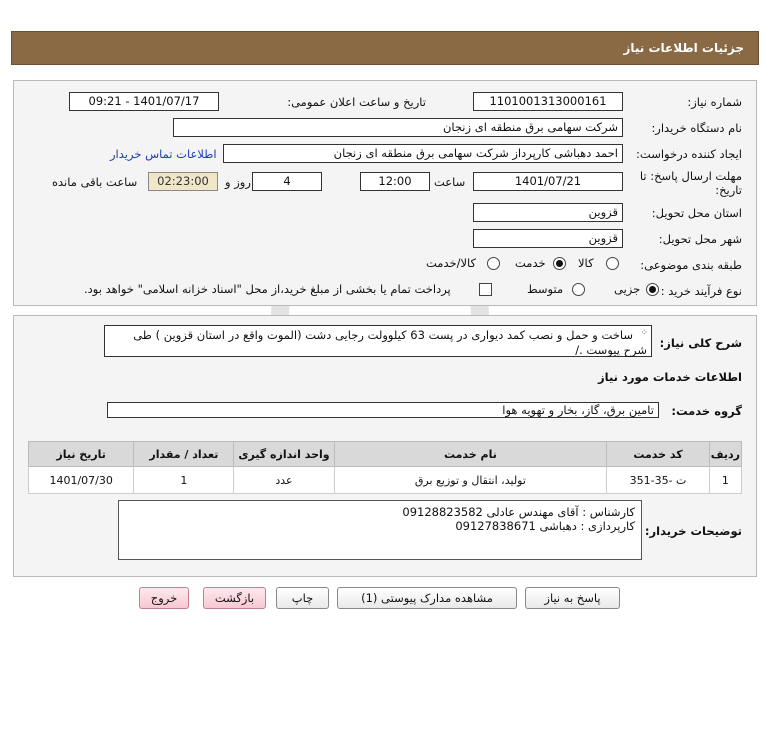 This screenshot has height=745, width=770. Describe the element at coordinates (700, 343) in the screenshot. I see `description-label: شرح کلی نیاز:` at that location.